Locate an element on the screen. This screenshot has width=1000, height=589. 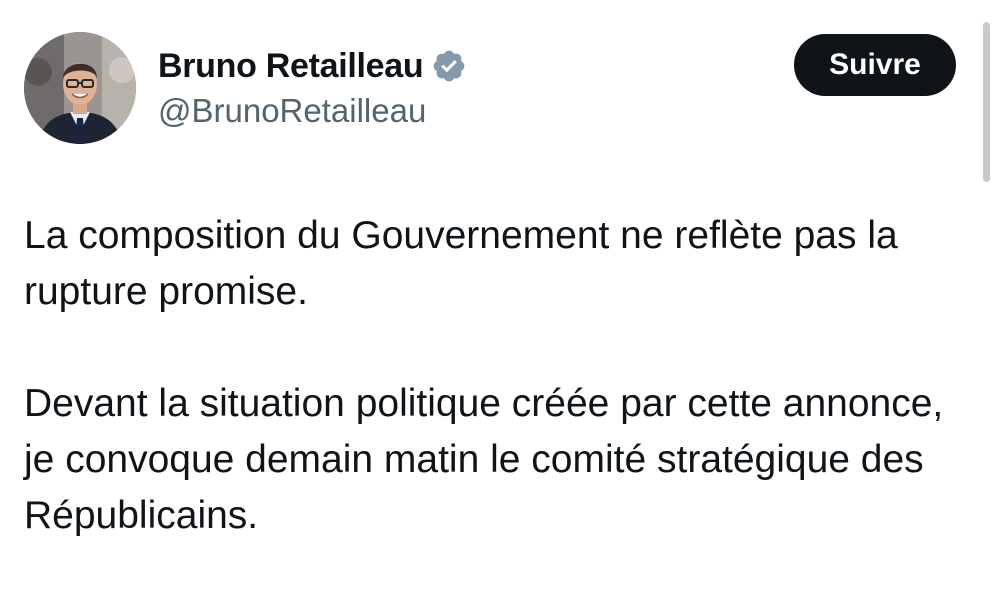
verified-badge-icon is located at coordinates (449, 66).